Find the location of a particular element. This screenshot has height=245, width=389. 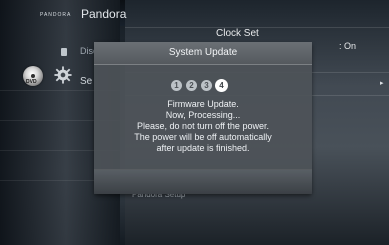

clock-set-label: Clock Set is located at coordinates (237, 33).